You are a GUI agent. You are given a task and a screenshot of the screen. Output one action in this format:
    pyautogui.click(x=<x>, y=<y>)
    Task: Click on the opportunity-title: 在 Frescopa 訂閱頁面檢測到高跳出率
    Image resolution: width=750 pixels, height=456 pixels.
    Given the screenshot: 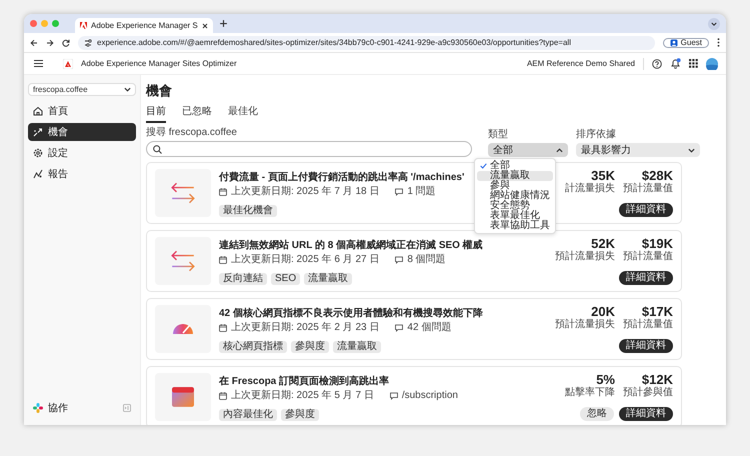 What is the action you would take?
    pyautogui.click(x=304, y=382)
    